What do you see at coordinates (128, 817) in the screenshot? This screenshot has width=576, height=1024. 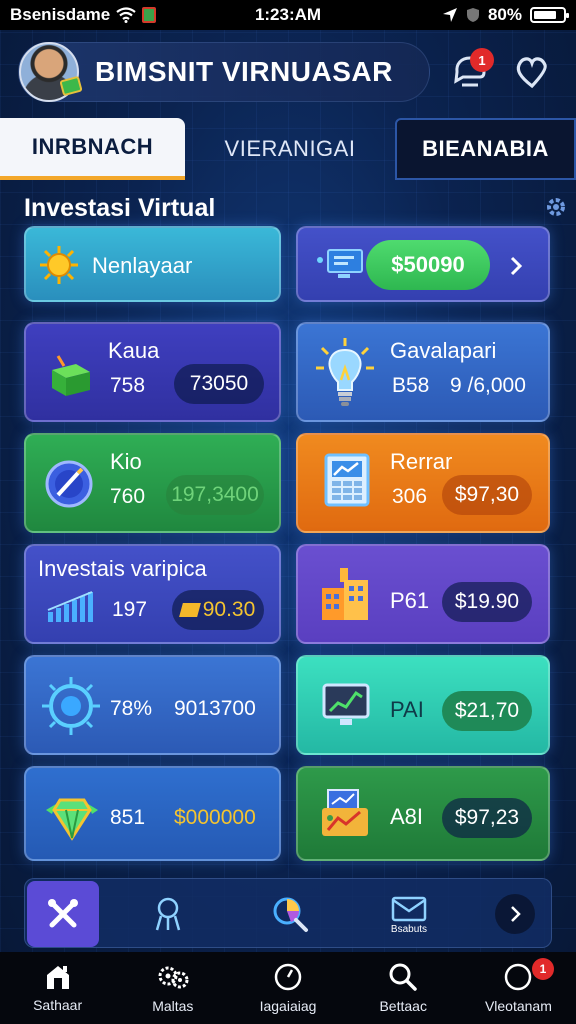 I see `card-number: 851` at bounding box center [128, 817].